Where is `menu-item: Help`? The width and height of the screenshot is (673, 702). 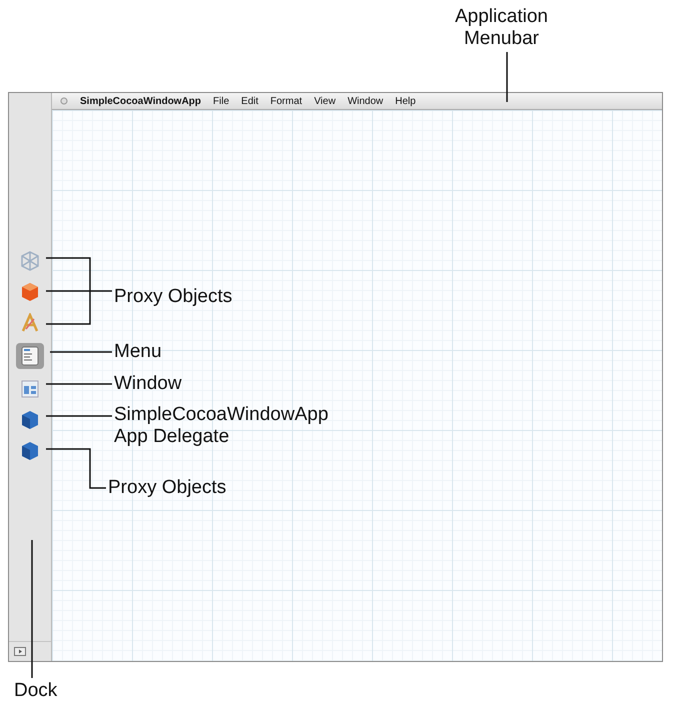
menu-item: Help is located at coordinates (405, 101).